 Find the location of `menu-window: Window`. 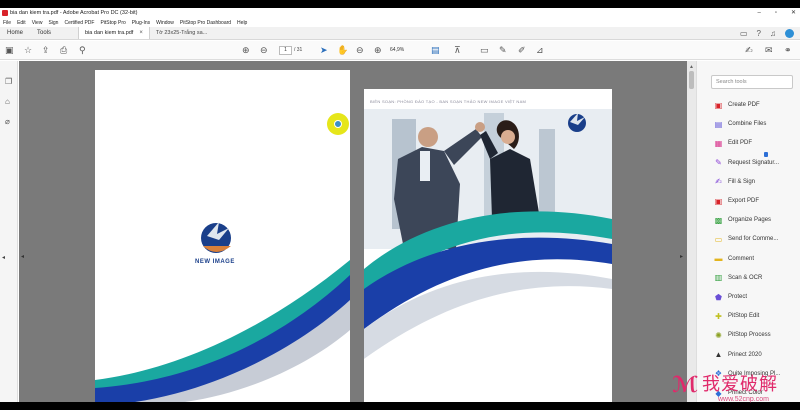

menu-window: Window is located at coordinates (165, 23).